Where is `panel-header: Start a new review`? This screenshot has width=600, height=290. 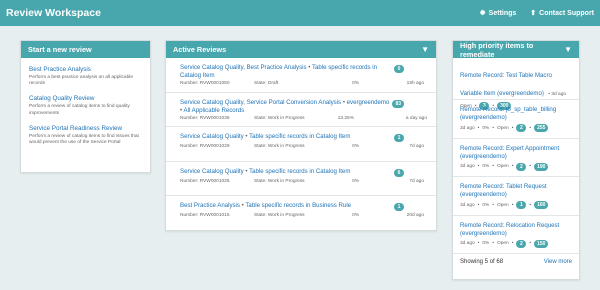
panel-header: Start a new review is located at coordinates (85, 49).